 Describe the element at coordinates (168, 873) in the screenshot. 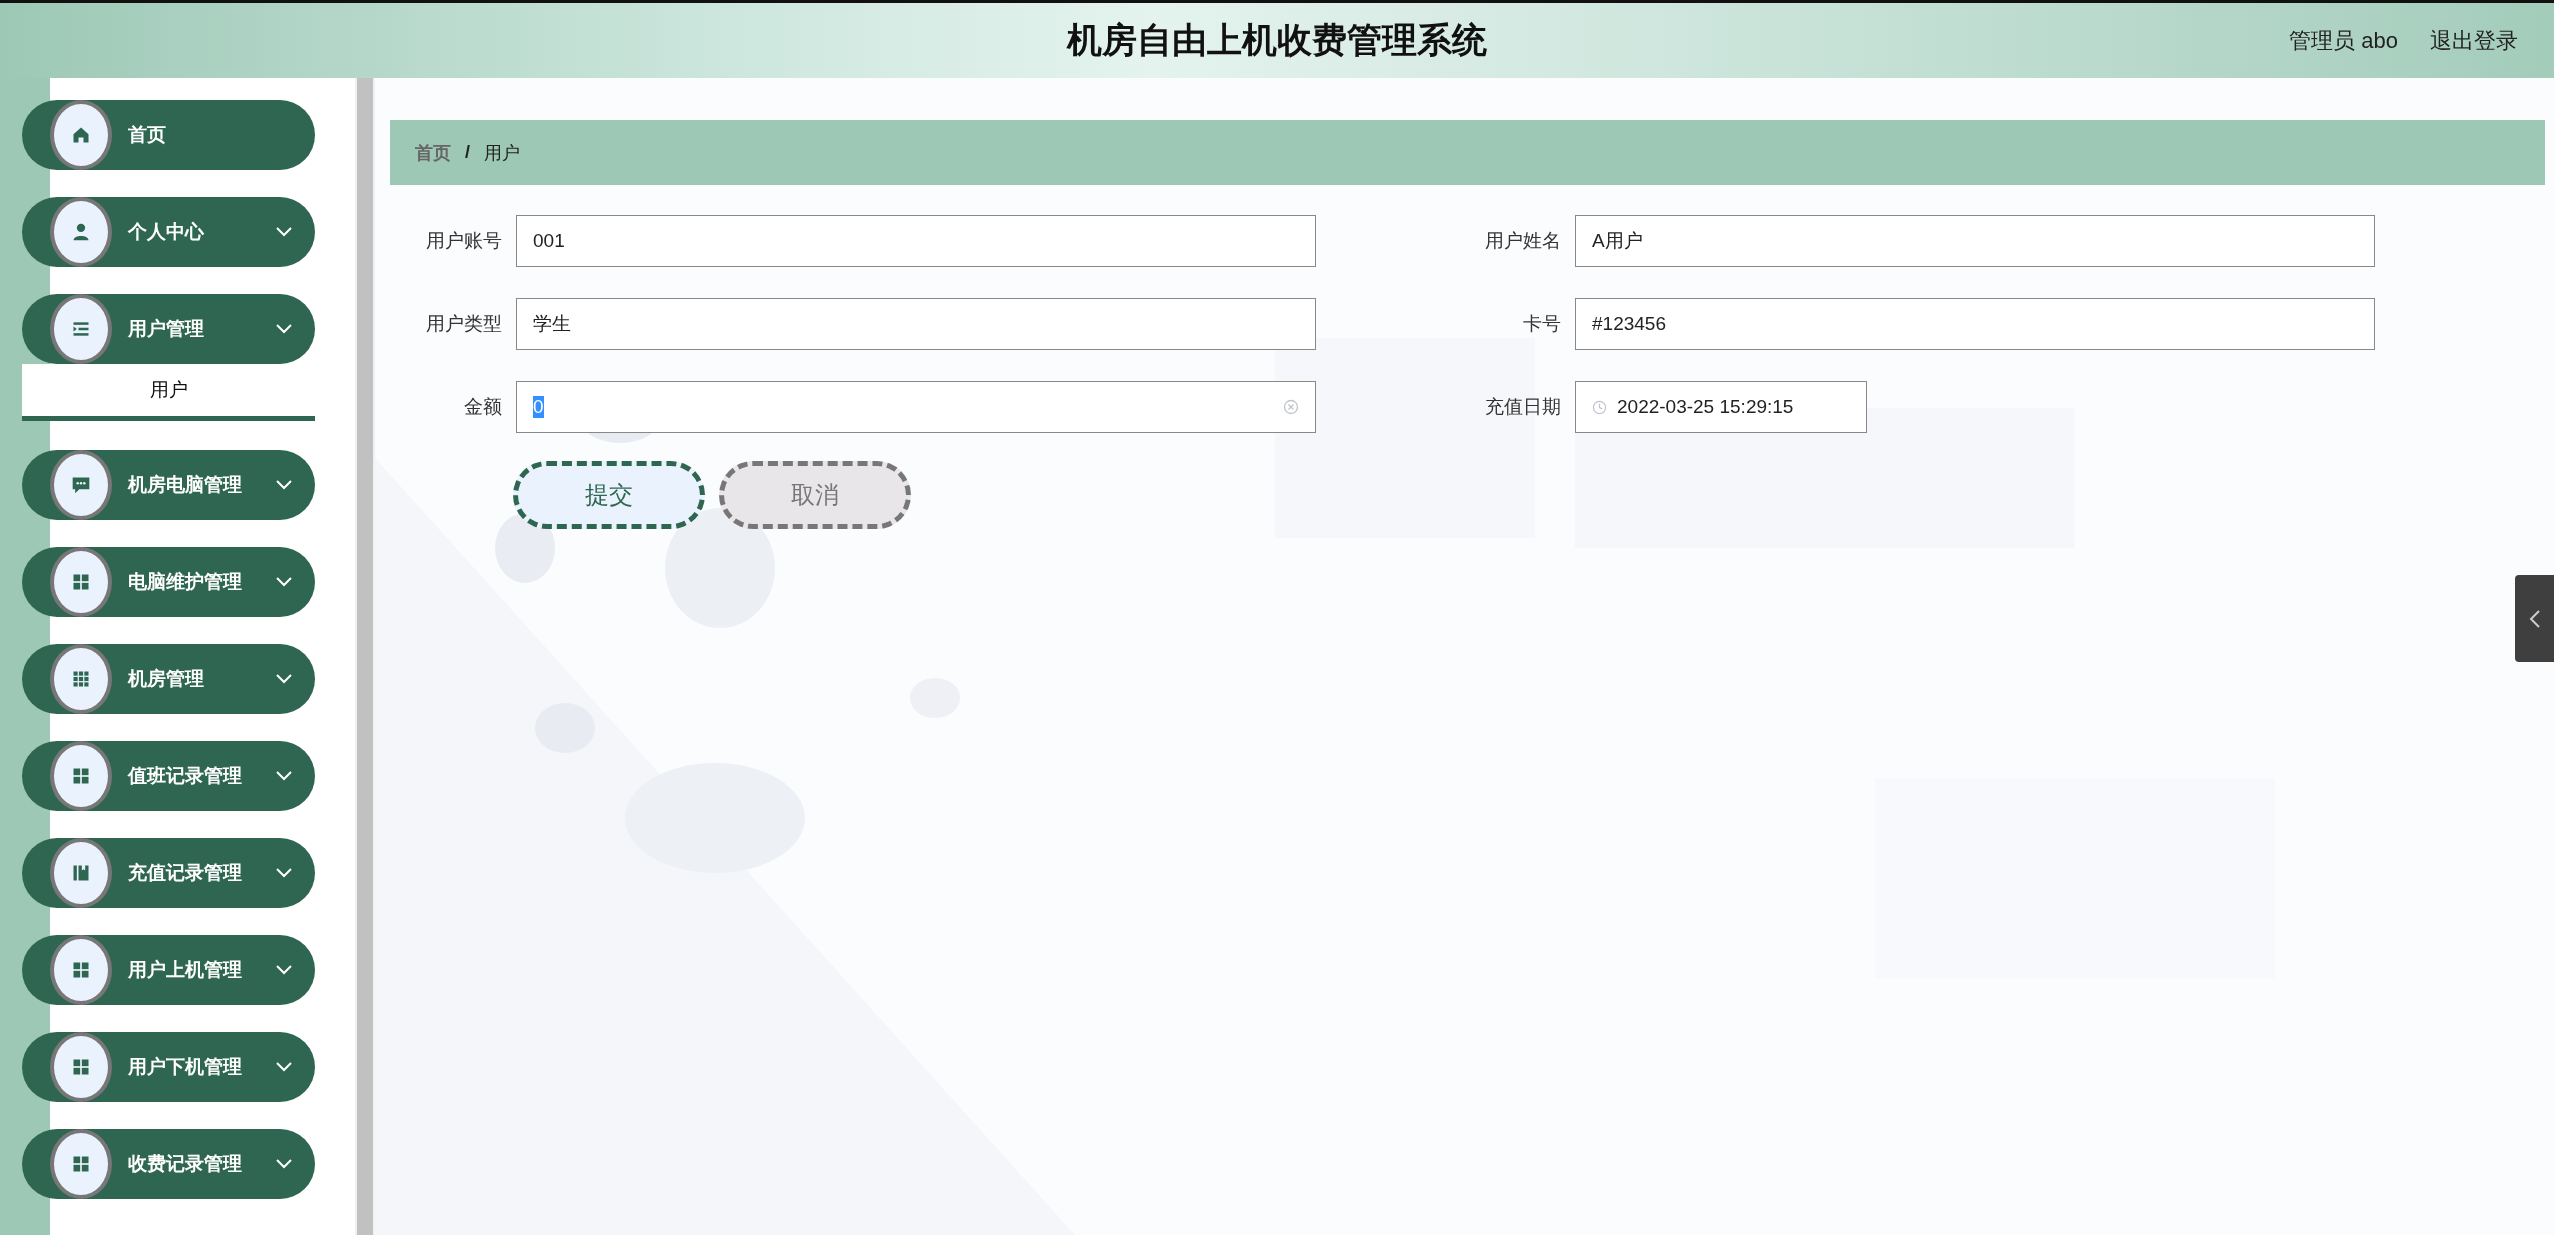

I see `menu-item: 充值记录管理` at that location.